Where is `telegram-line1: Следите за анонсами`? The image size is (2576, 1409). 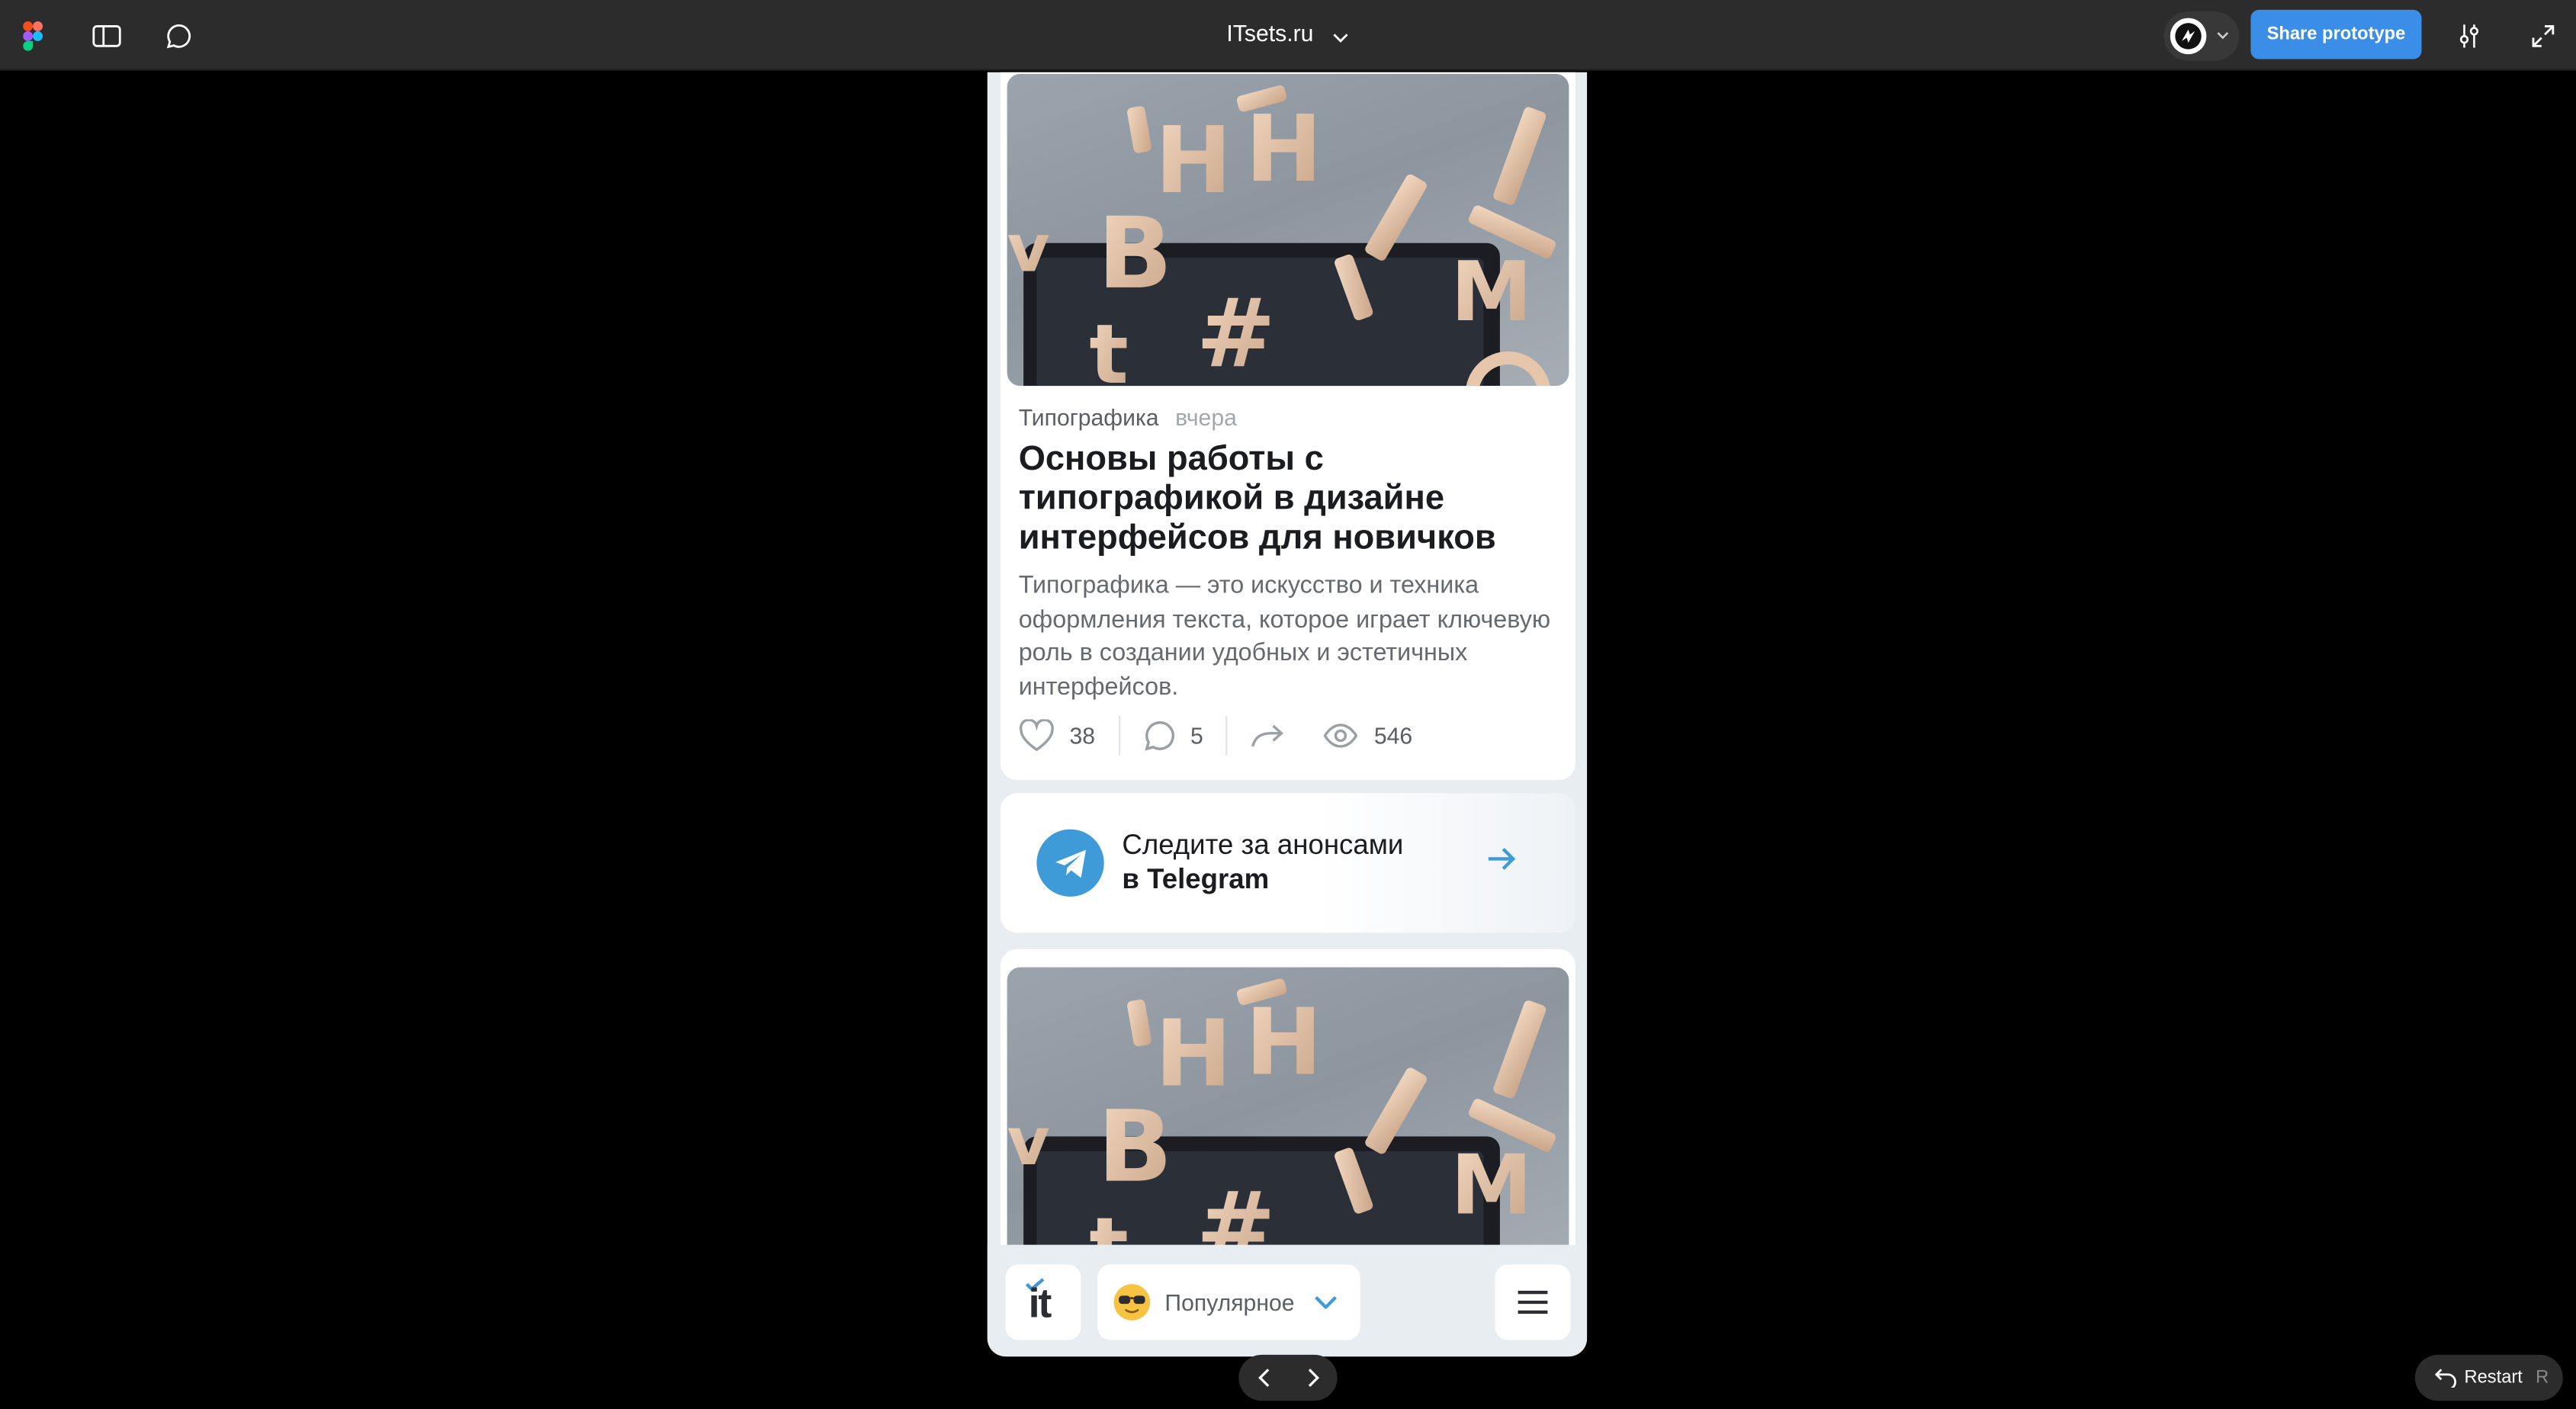
telegram-line1: Следите за анонсами is located at coordinates (1263, 845).